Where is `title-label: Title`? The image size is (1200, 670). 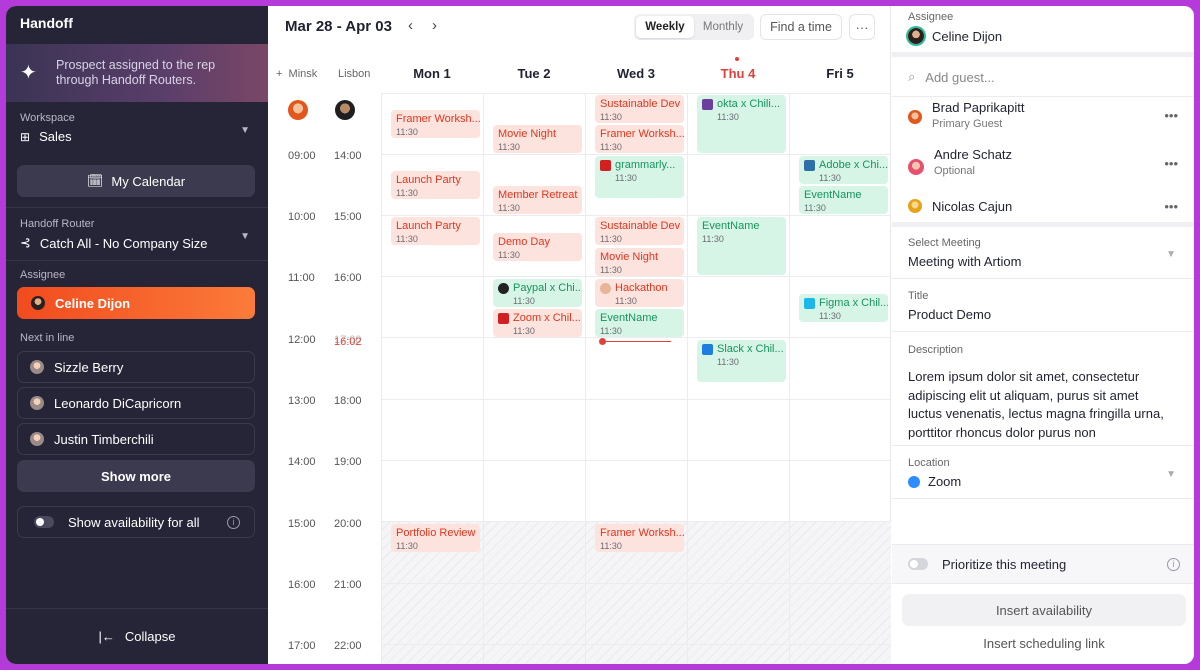
title-label: Title is located at coordinates (918, 296).